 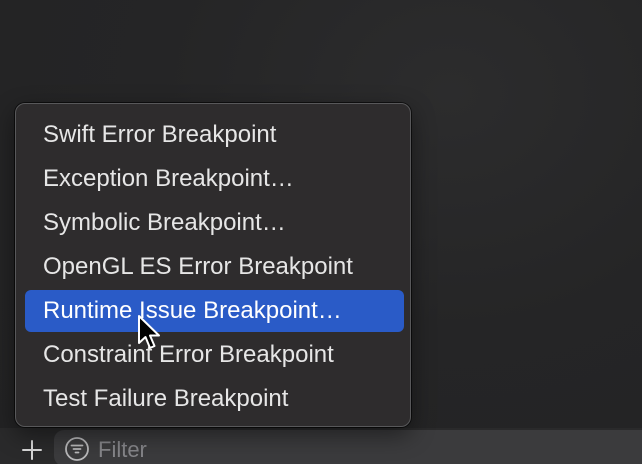 I want to click on menu-item-constraint-error-breakpoint: Constraint Error Breakpoint, so click(x=214, y=355).